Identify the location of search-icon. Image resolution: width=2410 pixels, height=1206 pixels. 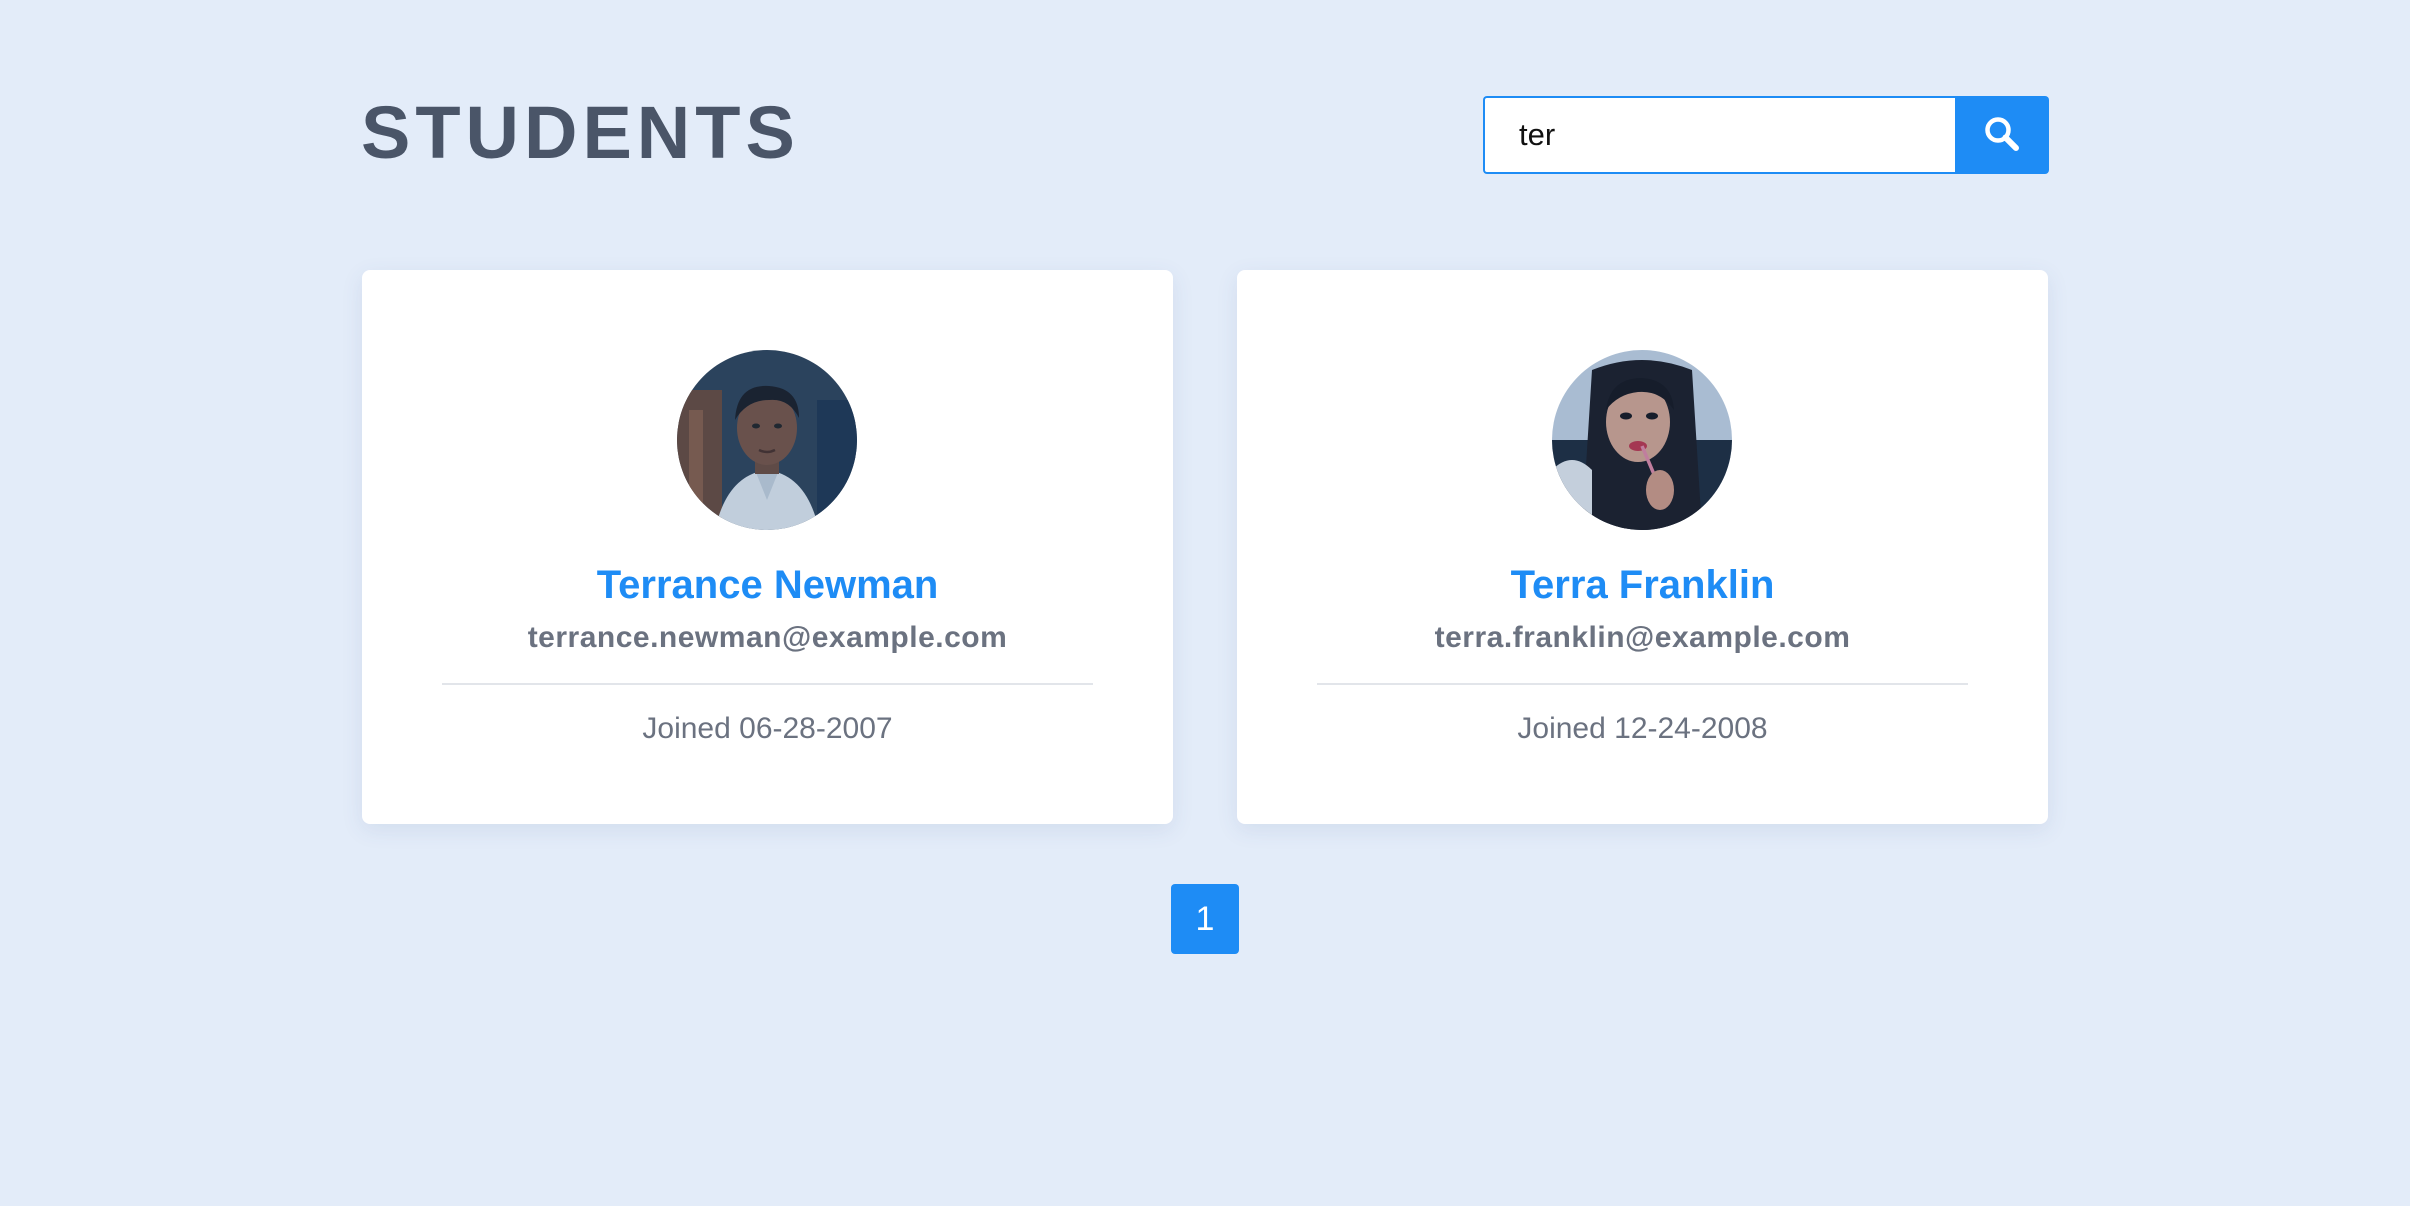
(2002, 135).